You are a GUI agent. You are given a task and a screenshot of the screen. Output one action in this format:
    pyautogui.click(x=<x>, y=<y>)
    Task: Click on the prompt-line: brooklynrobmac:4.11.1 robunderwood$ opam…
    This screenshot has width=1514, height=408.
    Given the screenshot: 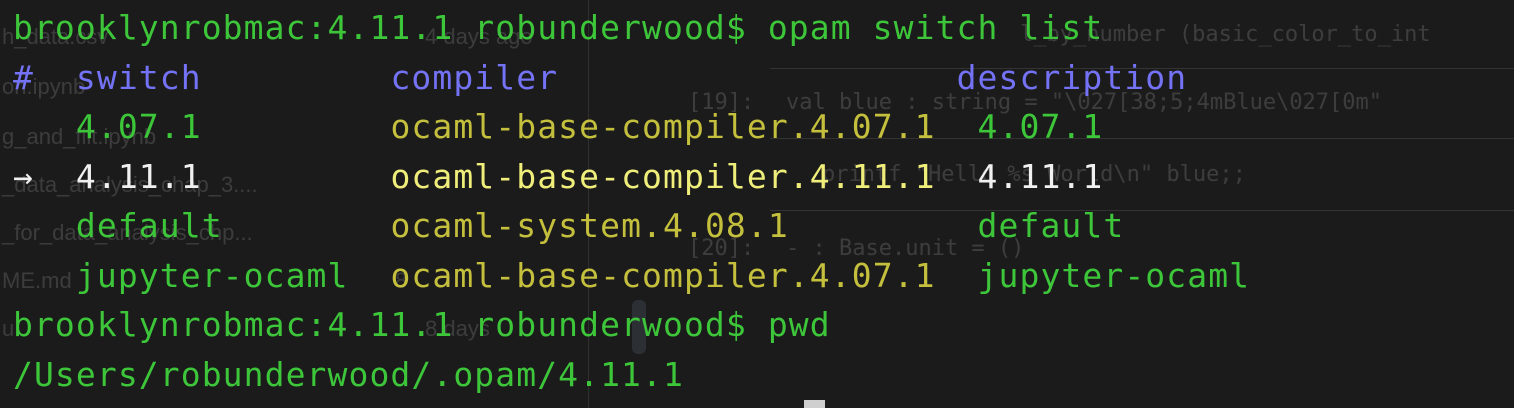 What is the action you would take?
    pyautogui.click(x=763, y=28)
    